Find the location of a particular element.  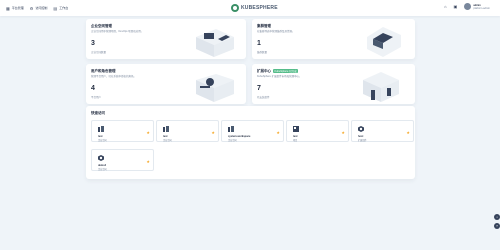

logo: KUBESPHERE is located at coordinates (254, 8).